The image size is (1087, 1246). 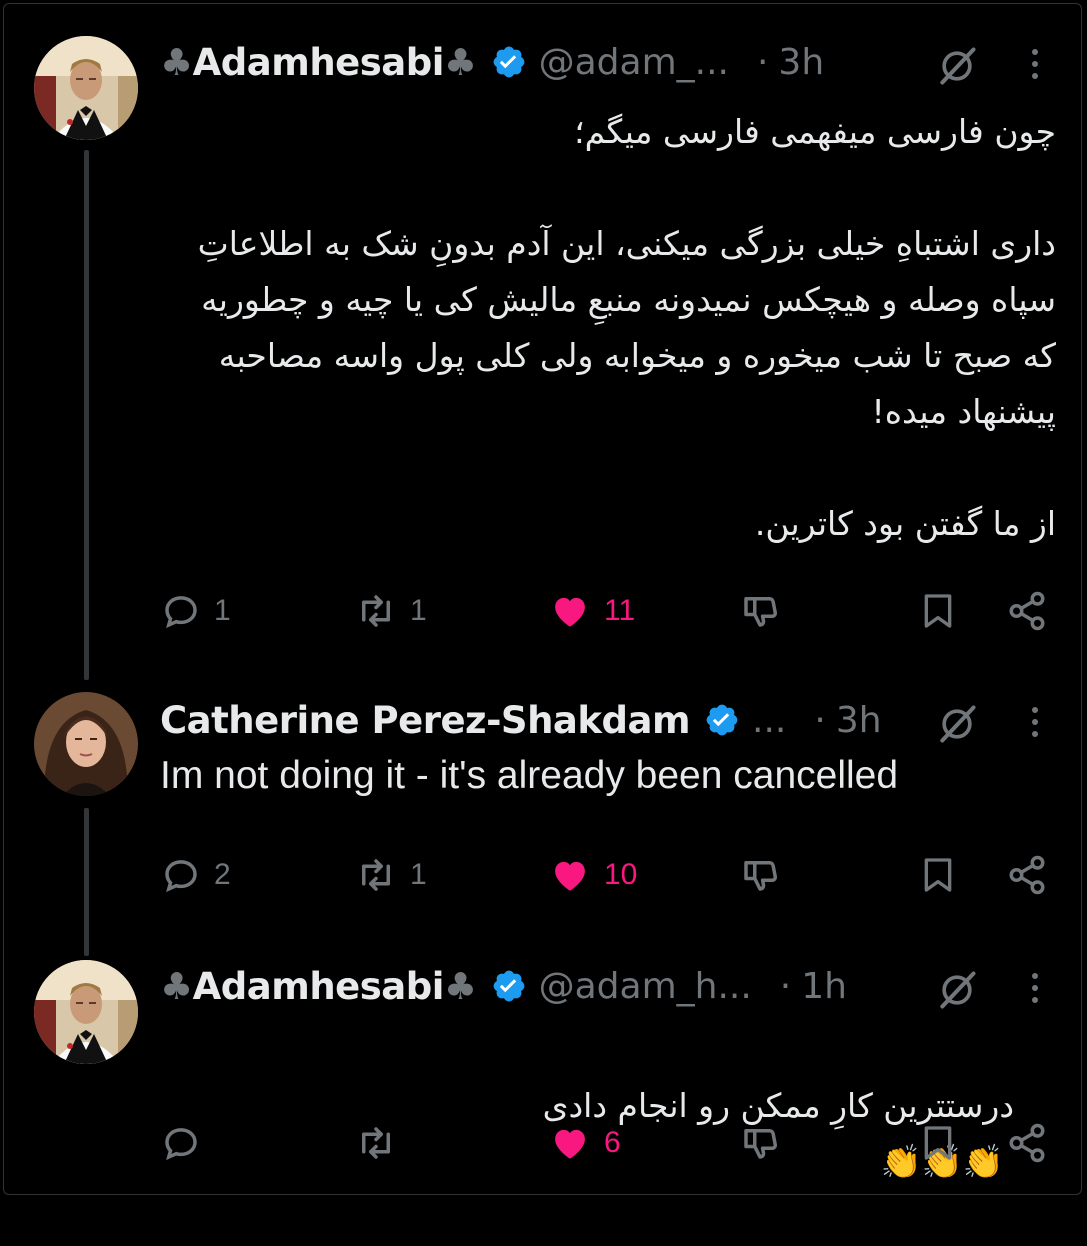 I want to click on tweet-header: ♣Adamhesabi♣ @adam_h... · 1h, so click(x=603, y=986).